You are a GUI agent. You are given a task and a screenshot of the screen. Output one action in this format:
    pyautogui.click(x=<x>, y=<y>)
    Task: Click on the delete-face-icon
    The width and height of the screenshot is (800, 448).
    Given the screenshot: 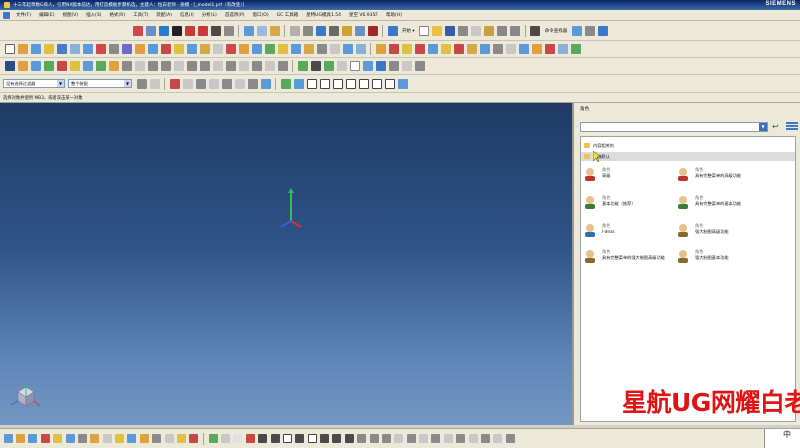 What is the action you would take?
    pyautogui.click(x=406, y=49)
    